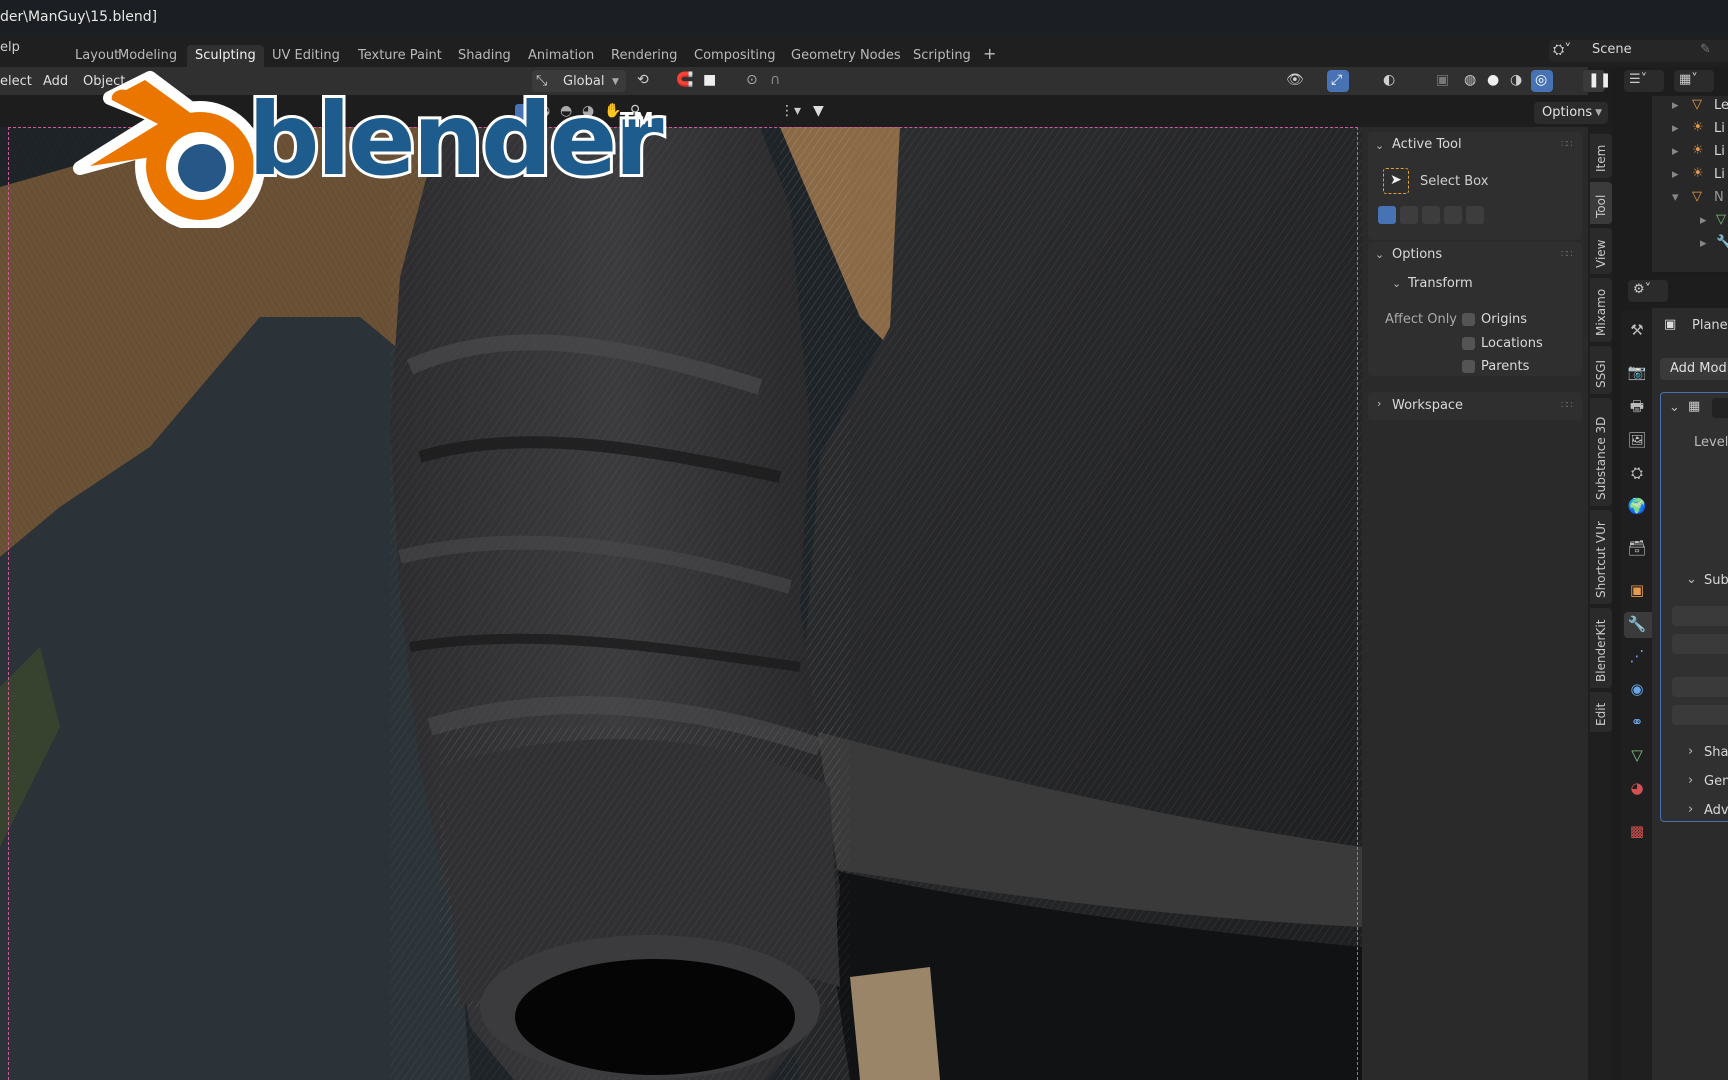  I want to click on parents-checkbox, so click(1468, 366).